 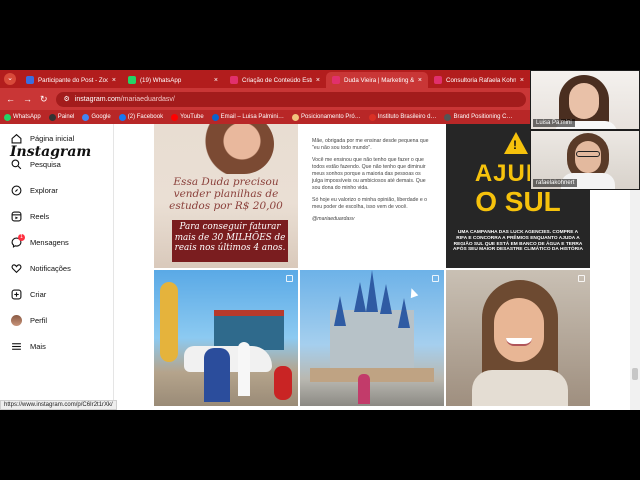 What do you see at coordinates (50, 268) in the screenshot?
I see `nav-label: Notificações` at bounding box center [50, 268].